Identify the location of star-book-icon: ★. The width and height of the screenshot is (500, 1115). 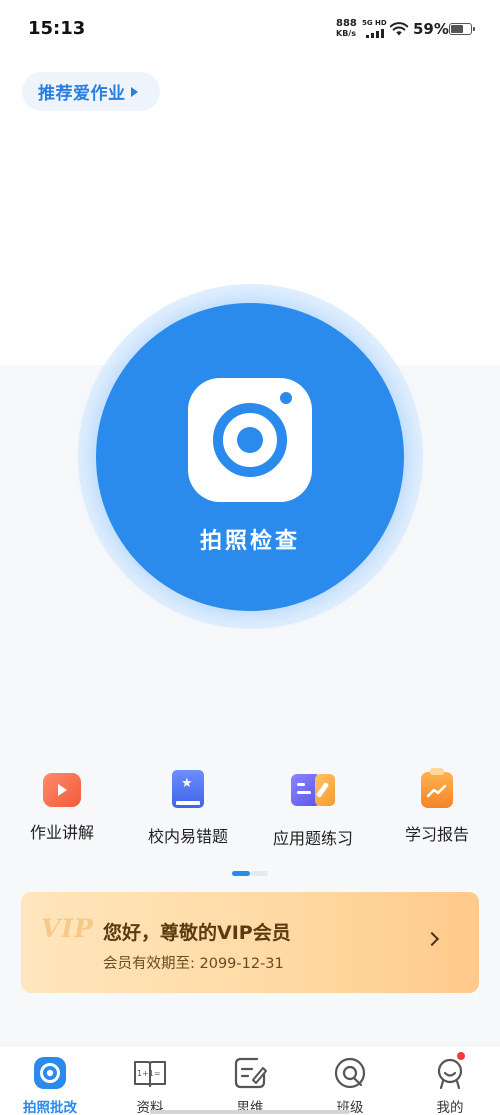
(188, 789).